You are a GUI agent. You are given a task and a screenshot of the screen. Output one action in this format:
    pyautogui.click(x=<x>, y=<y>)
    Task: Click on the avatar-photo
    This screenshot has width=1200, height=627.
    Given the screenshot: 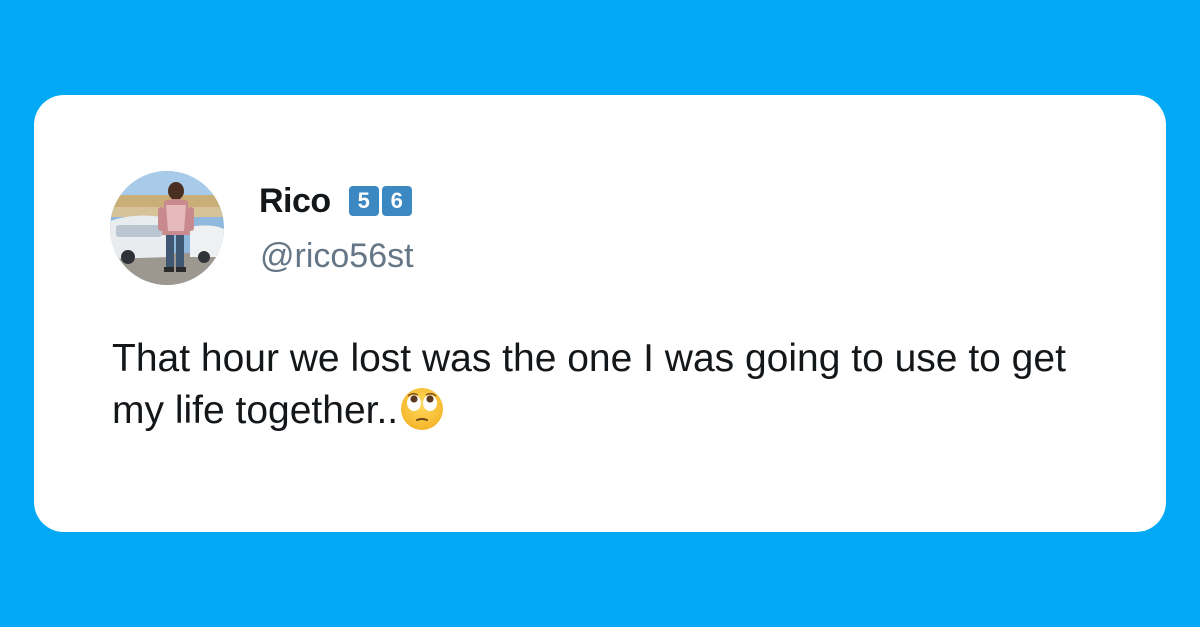 What is the action you would take?
    pyautogui.click(x=167, y=228)
    